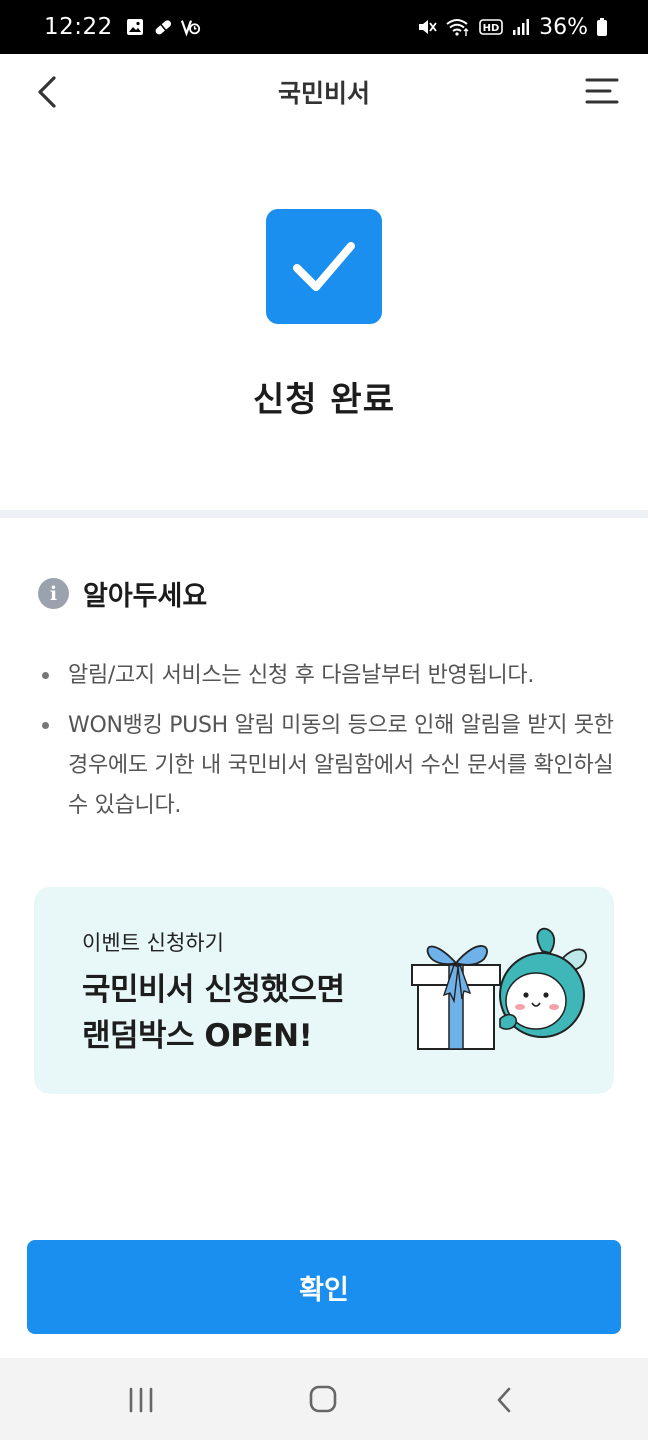 This screenshot has height=1440, width=648. Describe the element at coordinates (197, 1036) in the screenshot. I see `banner-title-line2: 랜덤박스 OPEN!` at that location.